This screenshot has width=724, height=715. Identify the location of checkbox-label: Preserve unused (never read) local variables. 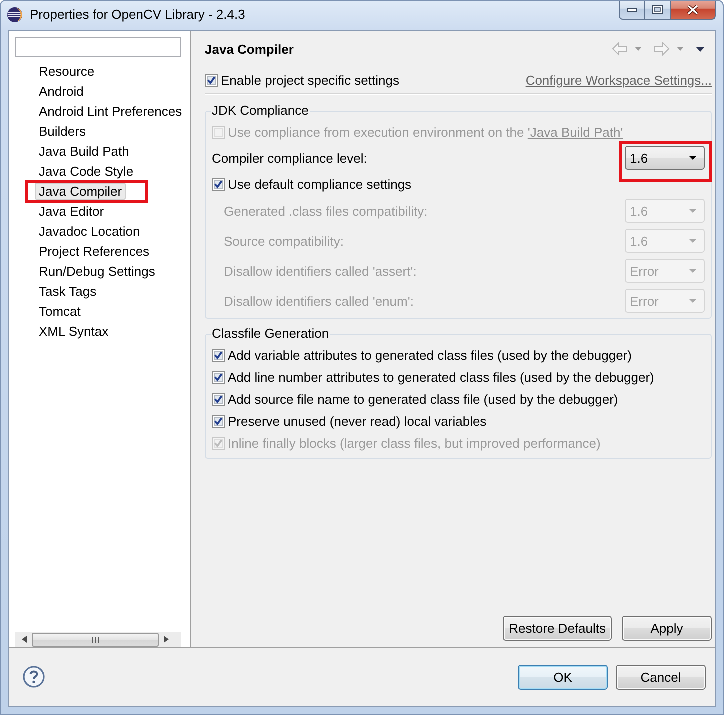
(357, 421).